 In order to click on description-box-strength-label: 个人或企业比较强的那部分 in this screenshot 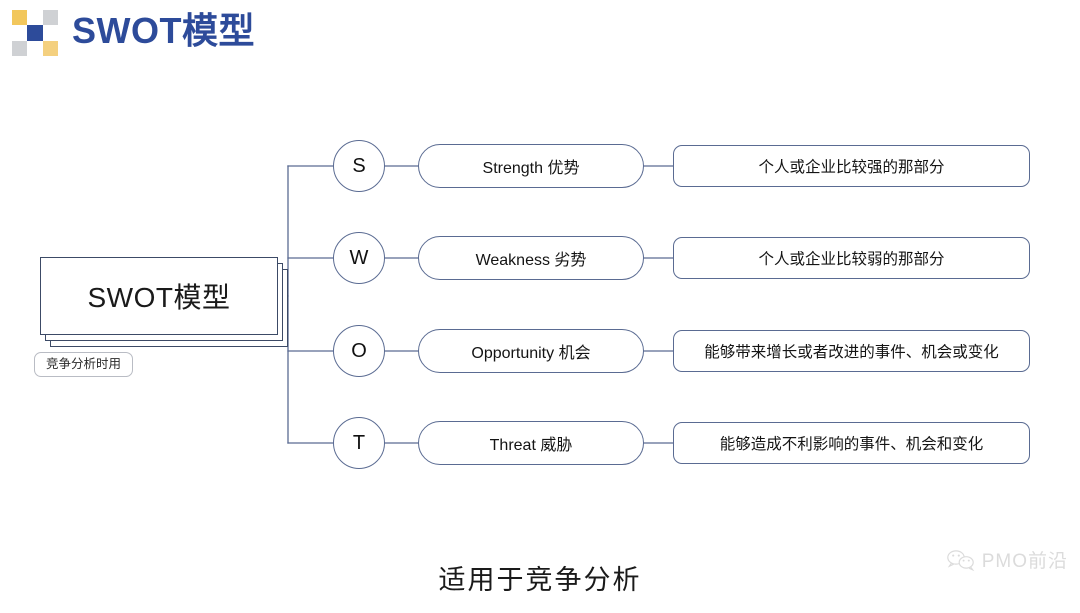, I will do `click(851, 167)`.